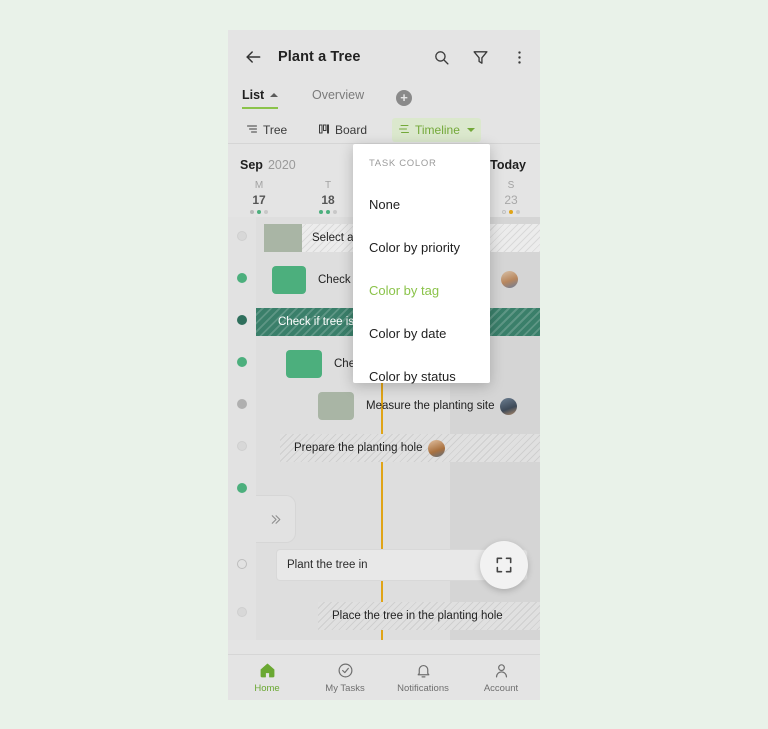 This screenshot has width=768, height=729. I want to click on menu-header: TASK COLOR, so click(403, 163).